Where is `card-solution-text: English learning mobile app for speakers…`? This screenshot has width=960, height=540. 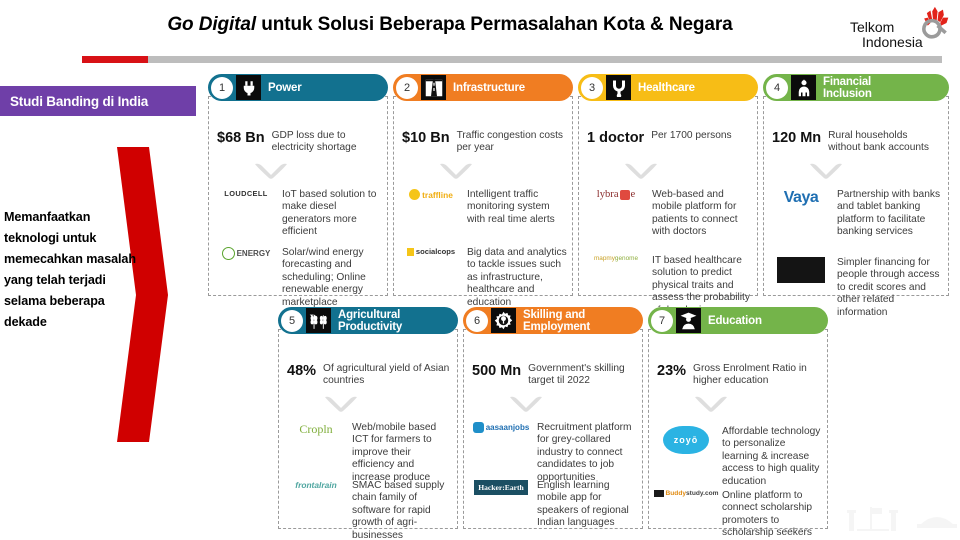 card-solution-text: English learning mobile app for speakers… is located at coordinates (583, 504).